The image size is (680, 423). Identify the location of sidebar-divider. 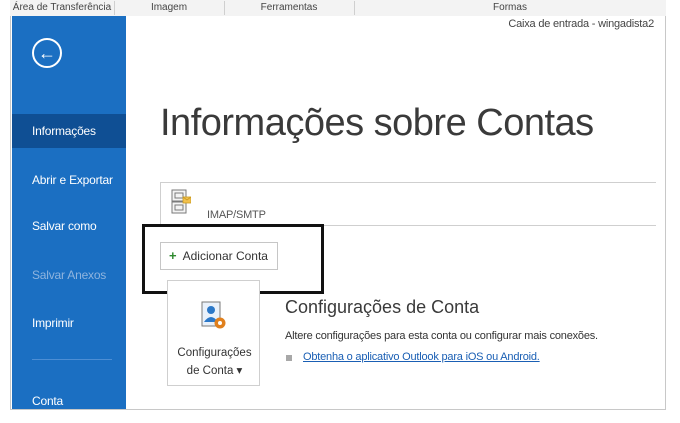
(72, 359).